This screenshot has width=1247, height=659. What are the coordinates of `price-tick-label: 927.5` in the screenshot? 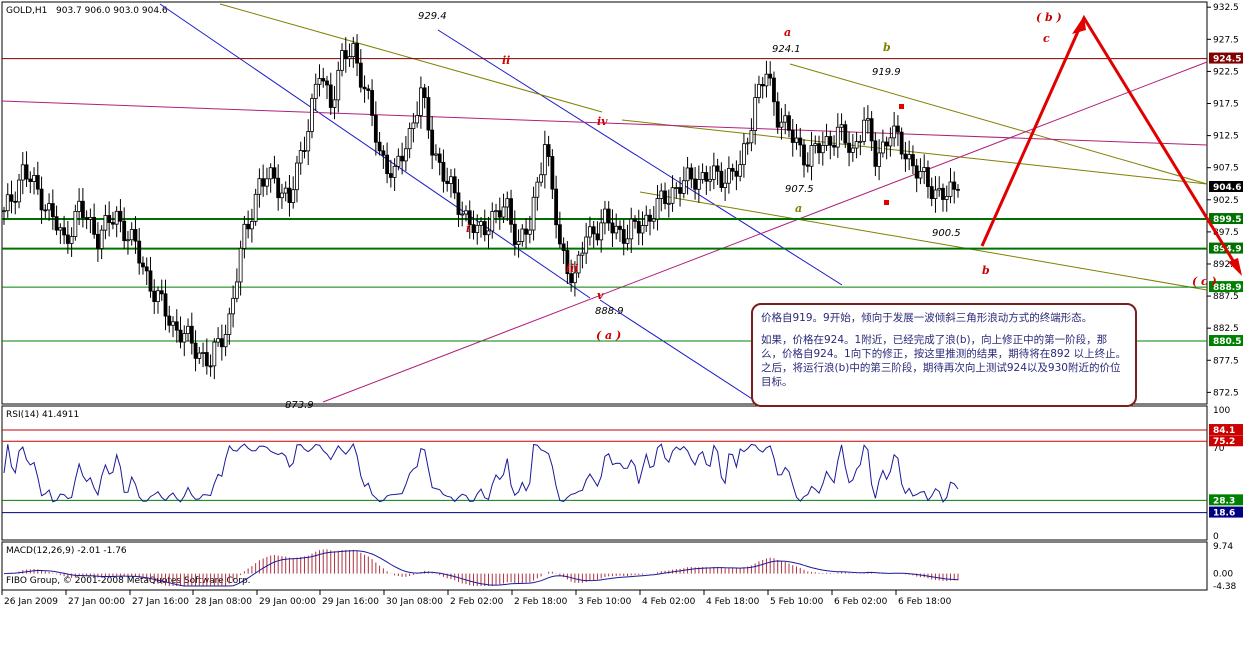 It's located at (1226, 40).